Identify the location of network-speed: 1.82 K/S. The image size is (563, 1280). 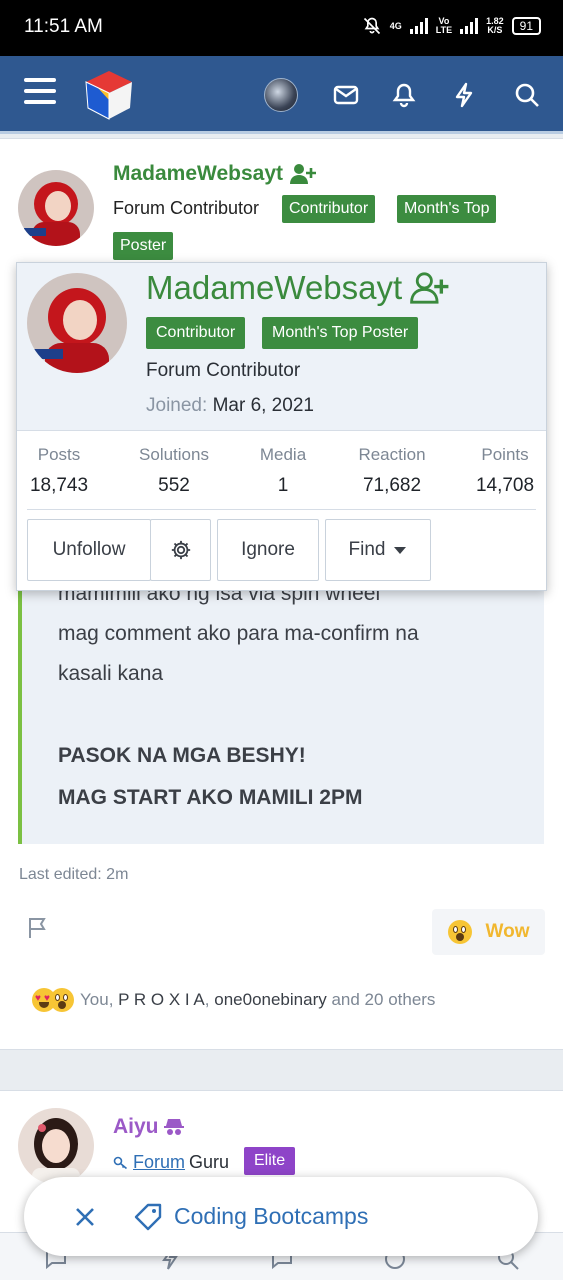
(495, 25).